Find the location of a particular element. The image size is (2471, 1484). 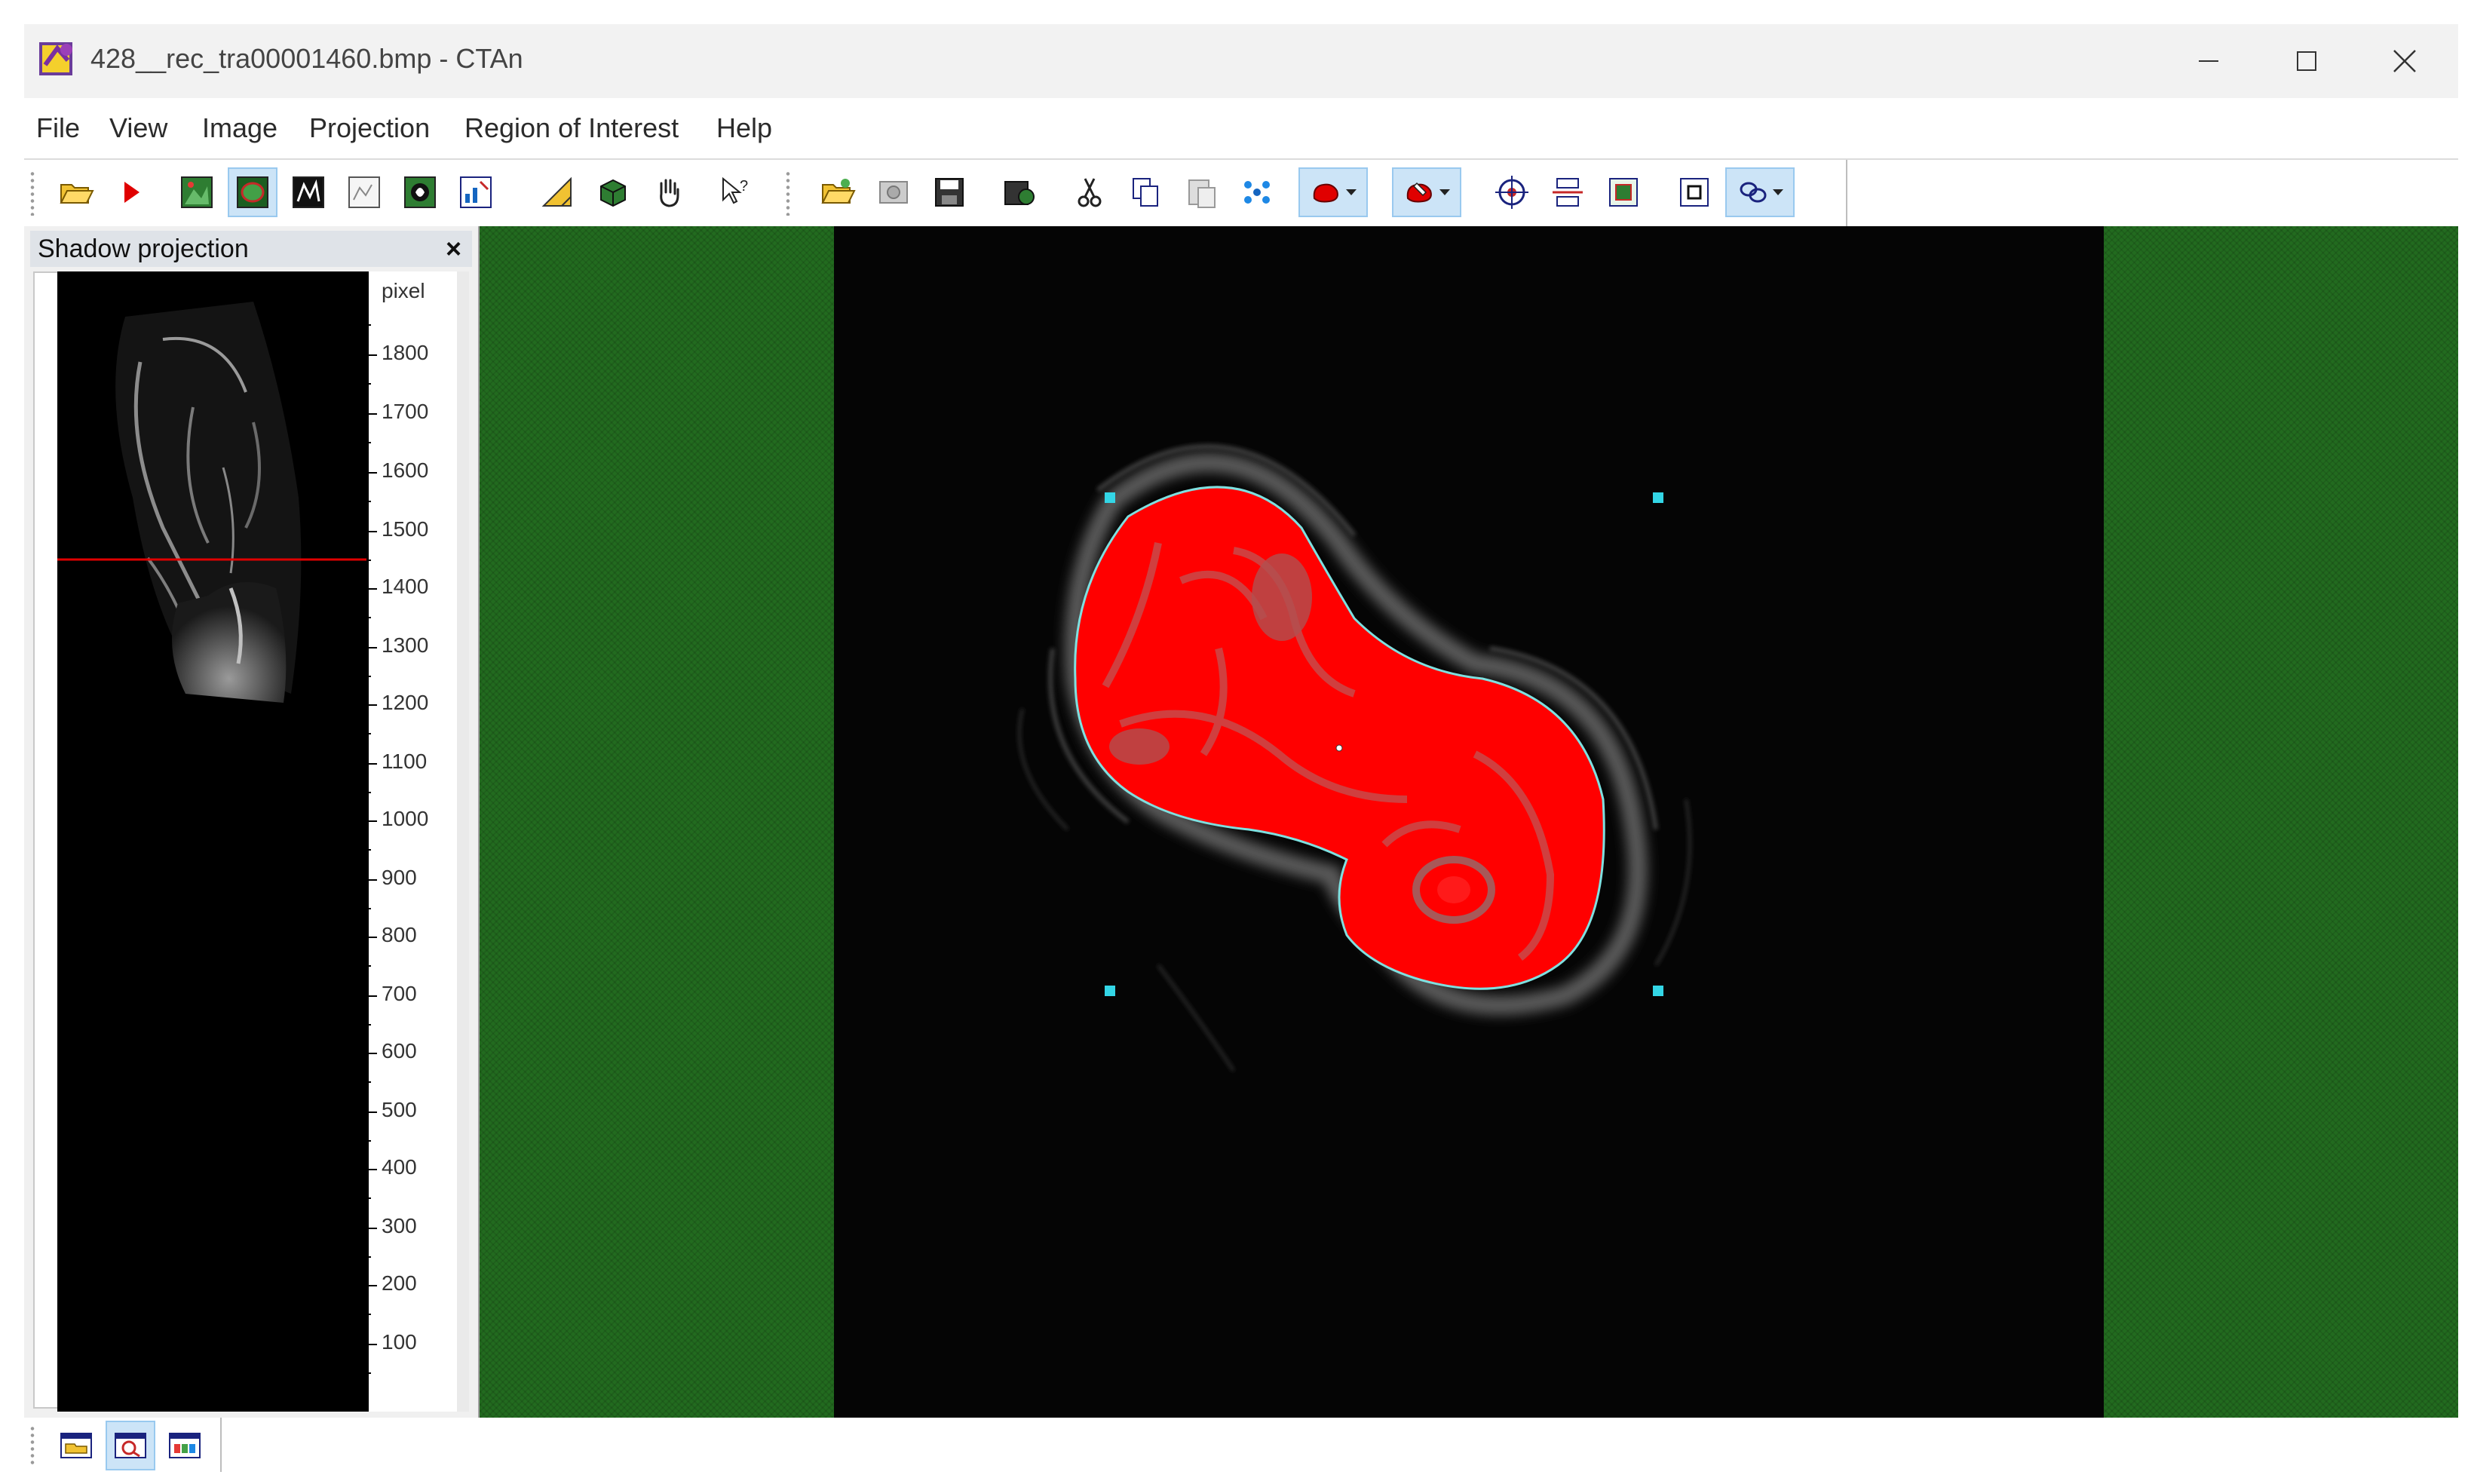

maximize-icon is located at coordinates (2306, 61).